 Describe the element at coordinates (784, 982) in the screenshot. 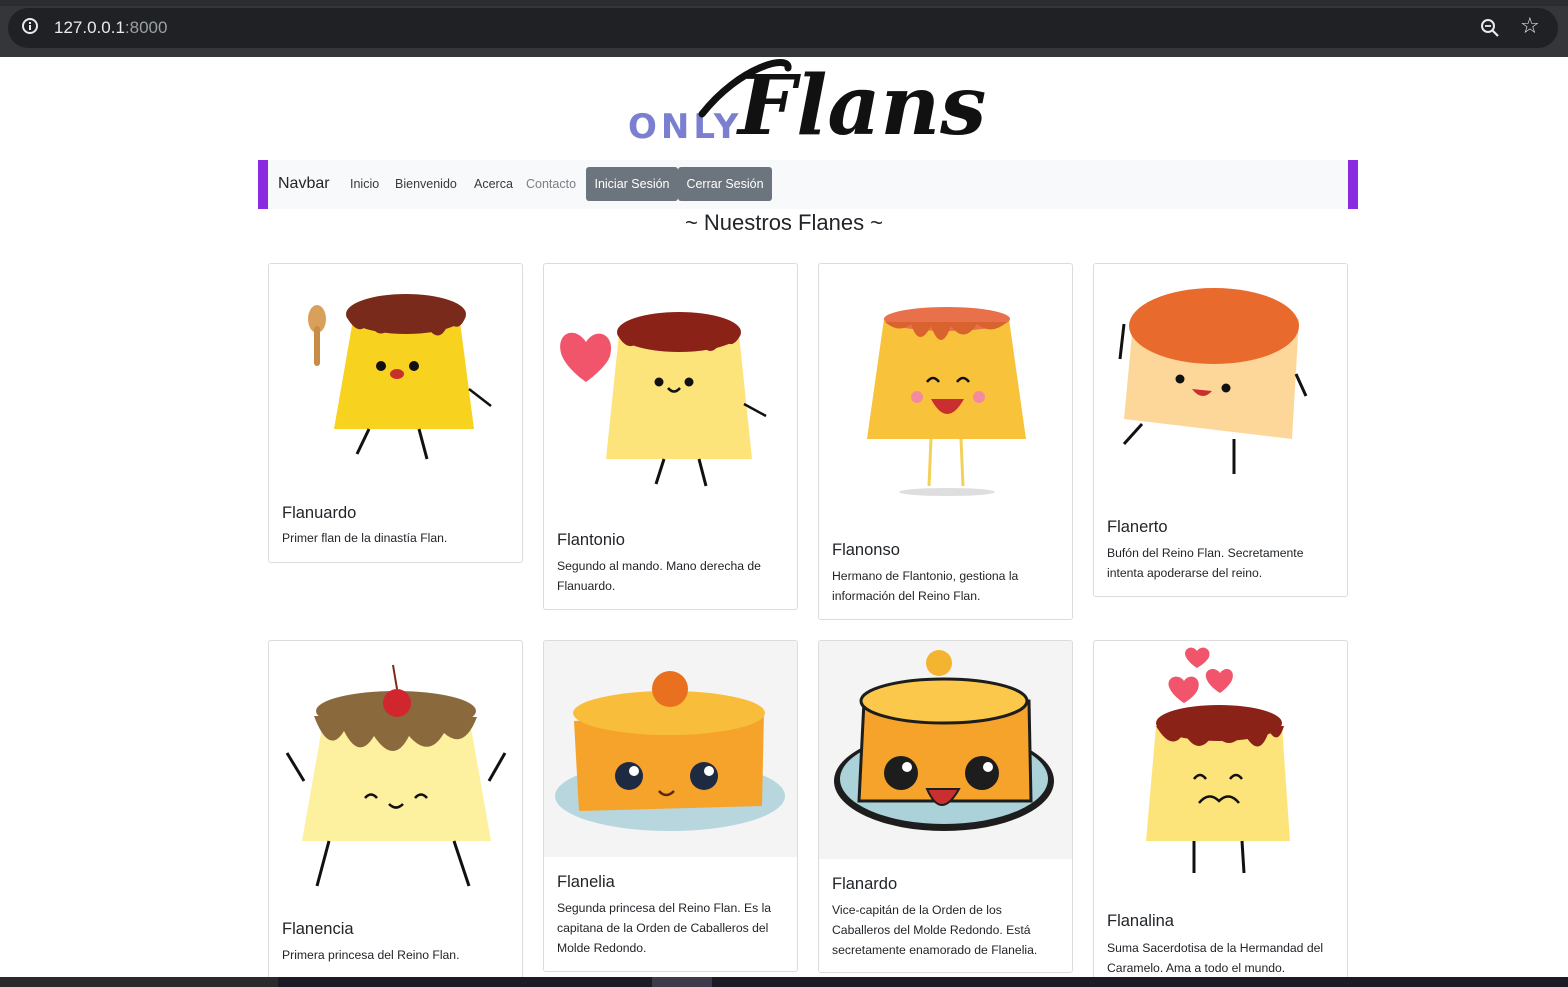

I see `os-taskbar` at that location.